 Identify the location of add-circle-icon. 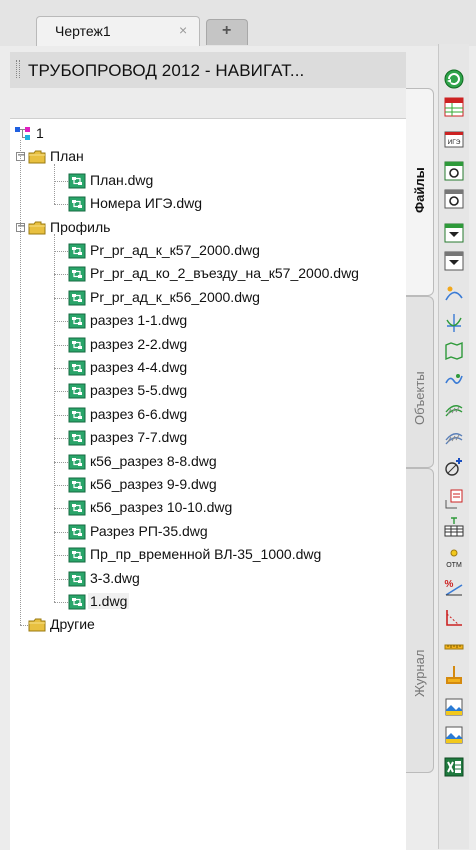
(454, 467).